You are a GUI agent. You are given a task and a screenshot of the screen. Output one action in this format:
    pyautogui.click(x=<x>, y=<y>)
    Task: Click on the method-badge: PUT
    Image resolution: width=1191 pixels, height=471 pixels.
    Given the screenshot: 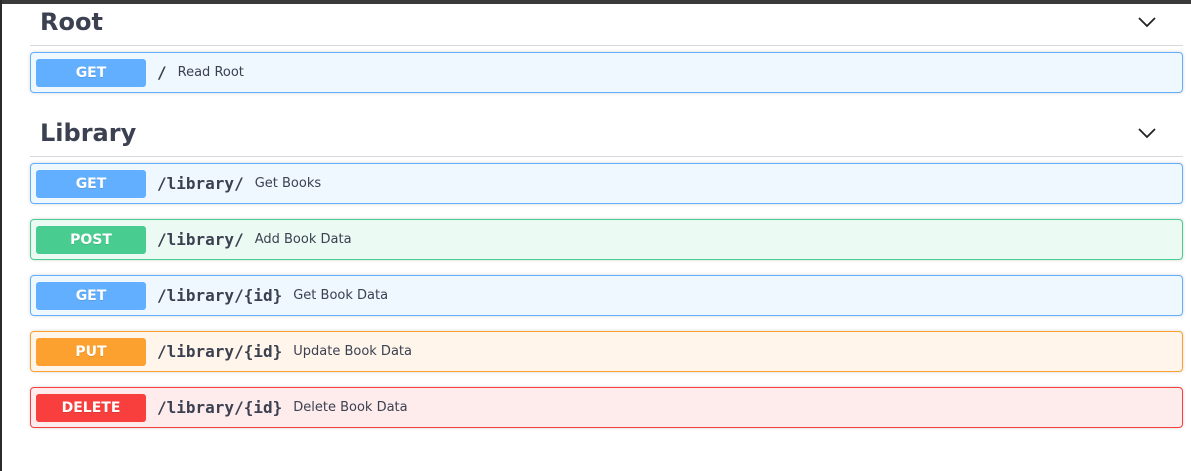 What is the action you would take?
    pyautogui.click(x=91, y=351)
    